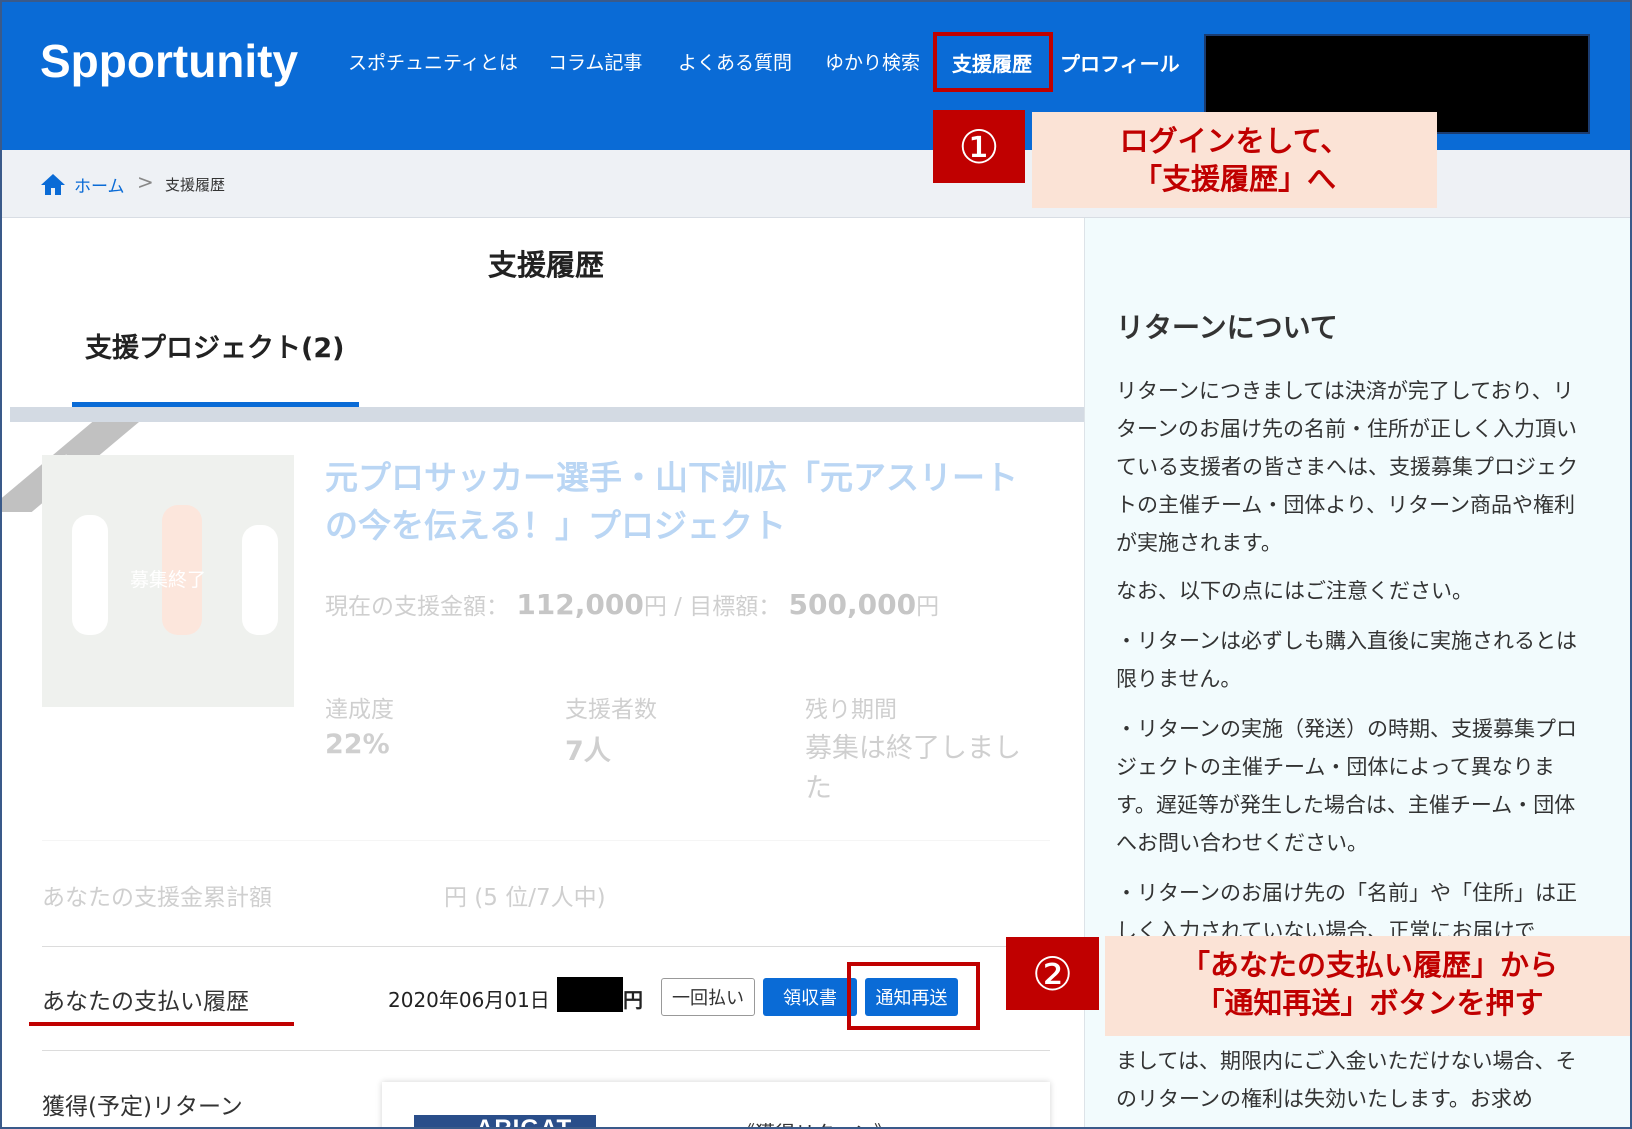  I want to click on annotation-callout-2: 「あなたの支払い履歴」から 「通知再送」ボタンを押す, so click(1367, 986).